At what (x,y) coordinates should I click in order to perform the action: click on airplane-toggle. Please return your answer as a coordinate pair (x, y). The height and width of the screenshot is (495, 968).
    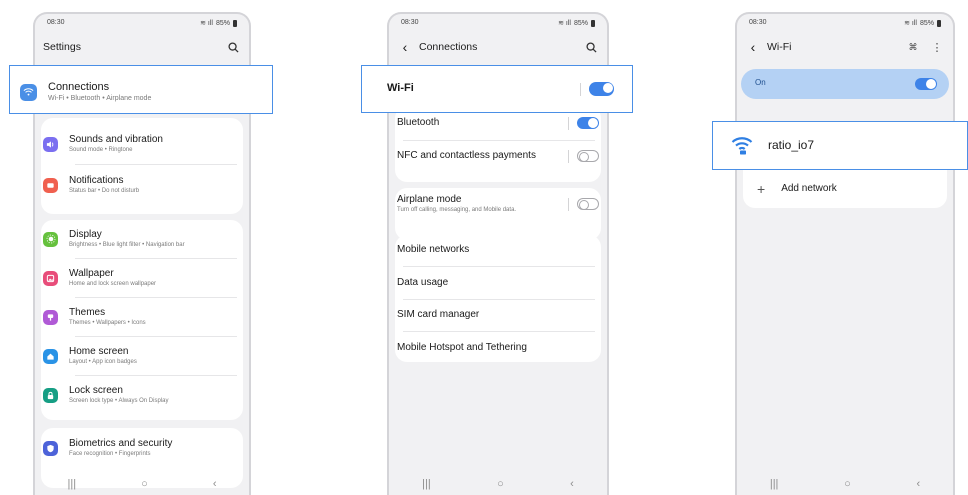
    Looking at the image, I should click on (588, 204).